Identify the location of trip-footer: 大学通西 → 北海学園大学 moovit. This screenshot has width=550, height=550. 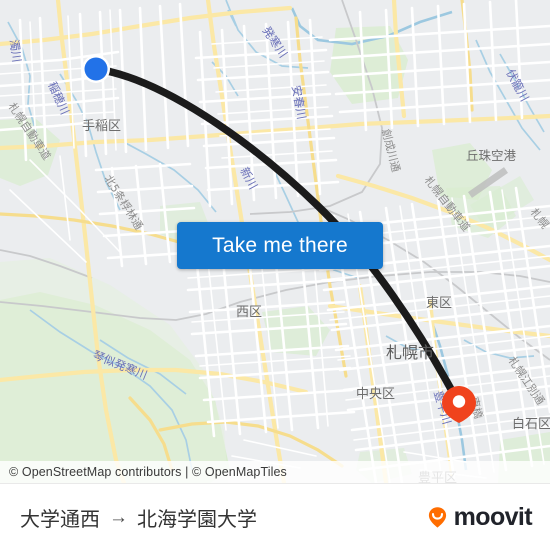
(275, 516).